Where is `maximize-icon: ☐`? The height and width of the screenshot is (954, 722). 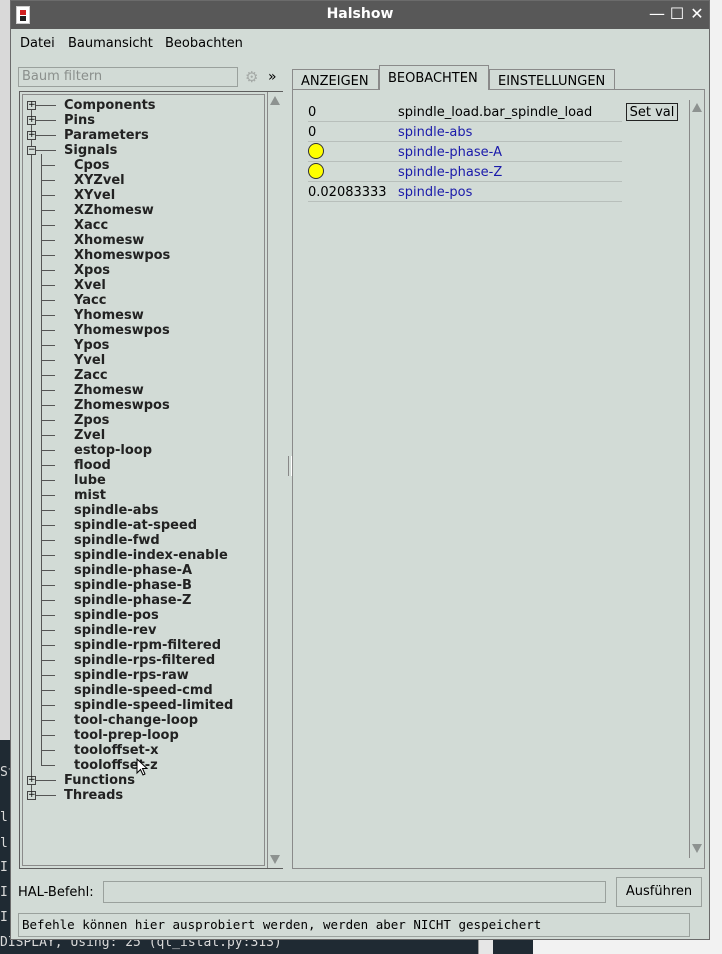 maximize-icon: ☐ is located at coordinates (677, 14).